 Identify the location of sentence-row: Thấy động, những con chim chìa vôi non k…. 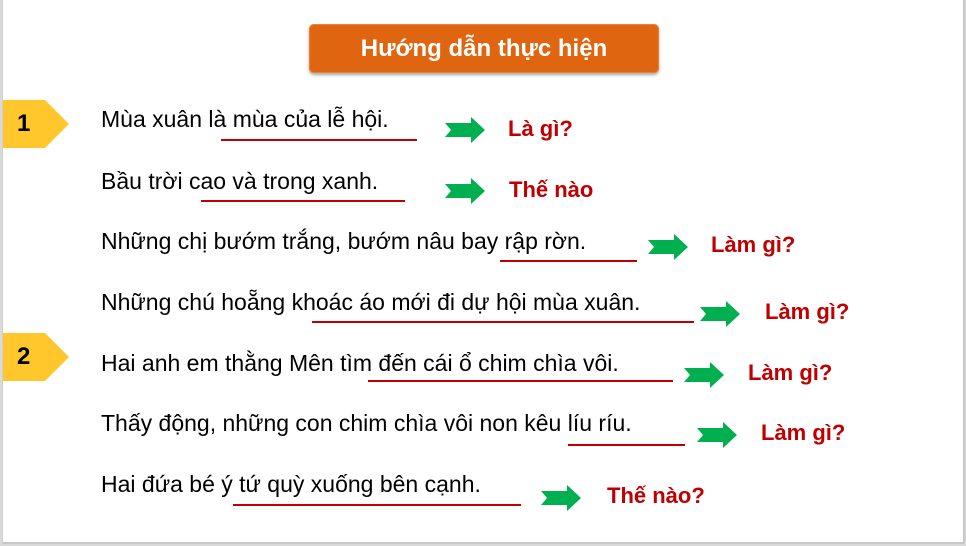
(483, 432).